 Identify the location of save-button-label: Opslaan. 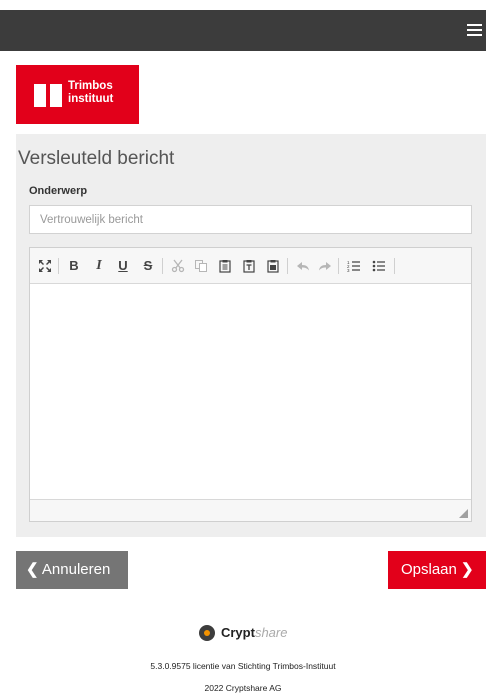
(429, 569).